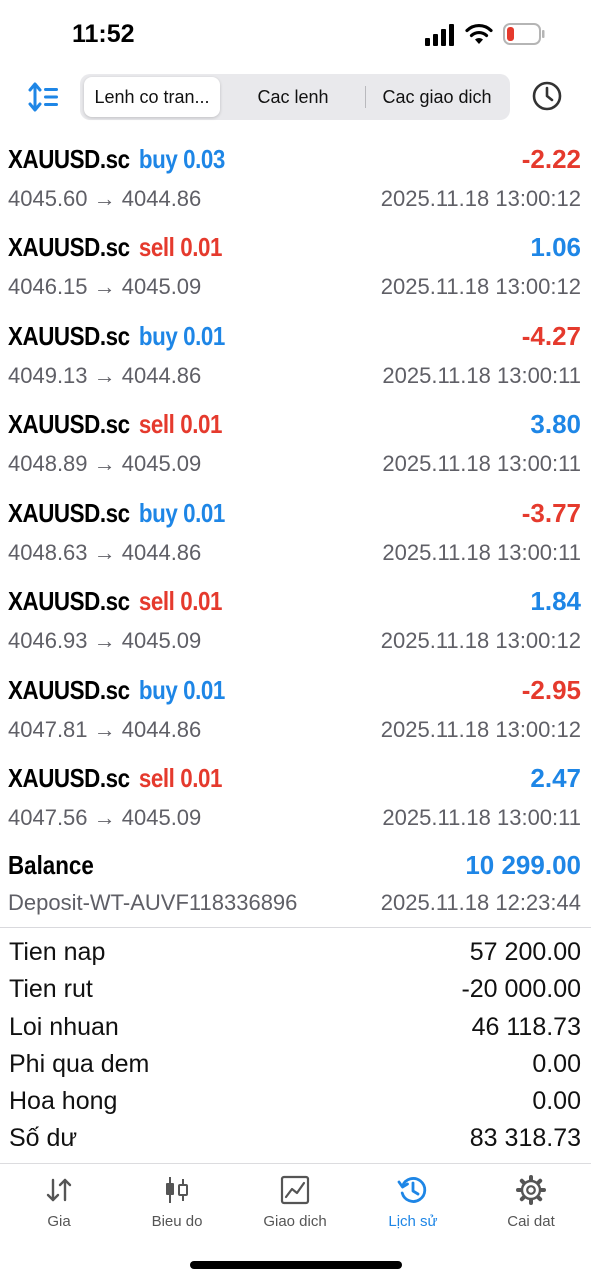 This screenshot has height=1280, width=591. I want to click on battery-low-icon, so click(524, 34).